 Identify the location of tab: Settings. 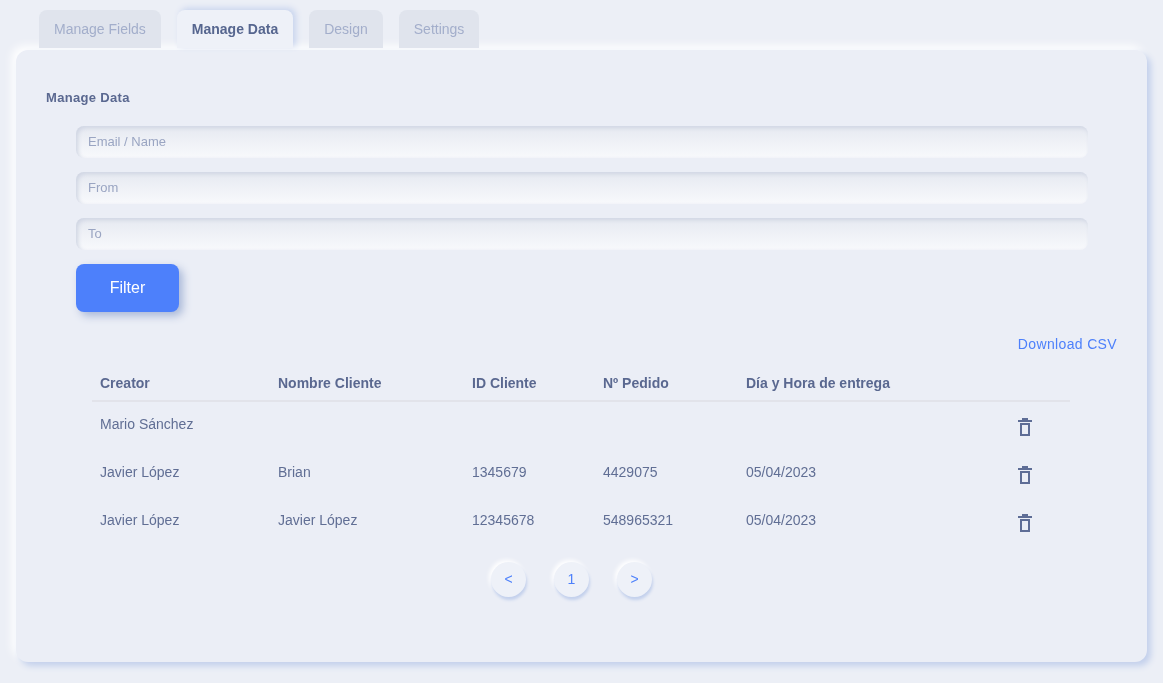
(439, 29).